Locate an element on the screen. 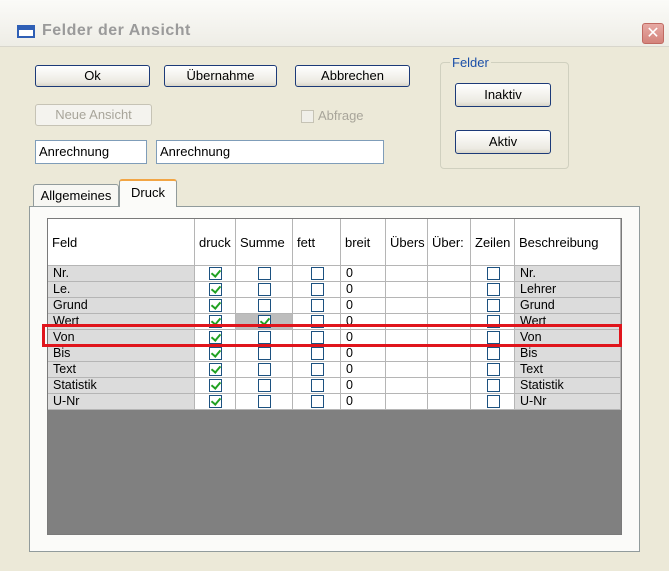  aktiv-button: Aktiv is located at coordinates (503, 142).